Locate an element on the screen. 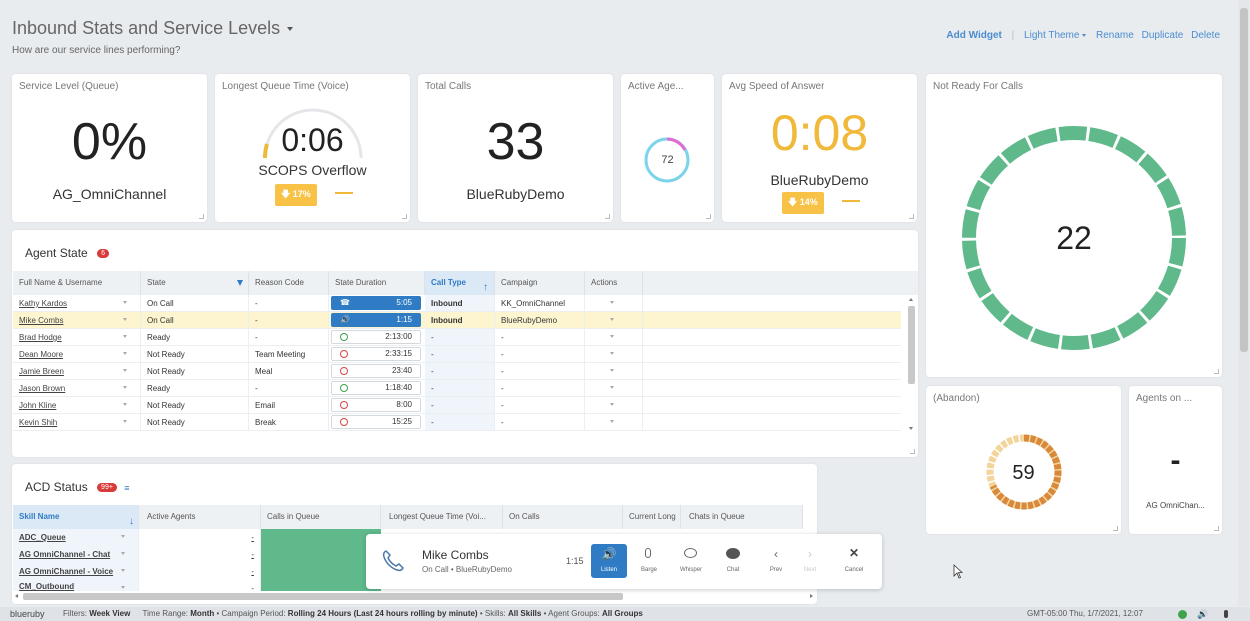 The width and height of the screenshot is (1250, 621). col-chats-in-queue: Chats in Queue is located at coordinates (743, 517).